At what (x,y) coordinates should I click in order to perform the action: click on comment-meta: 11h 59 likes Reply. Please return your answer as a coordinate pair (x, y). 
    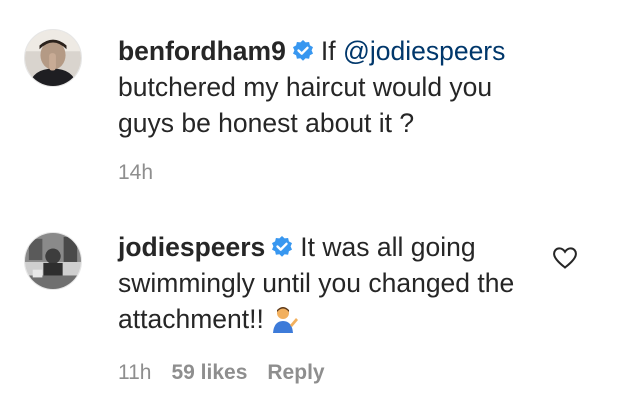
    Looking at the image, I should click on (231, 373).